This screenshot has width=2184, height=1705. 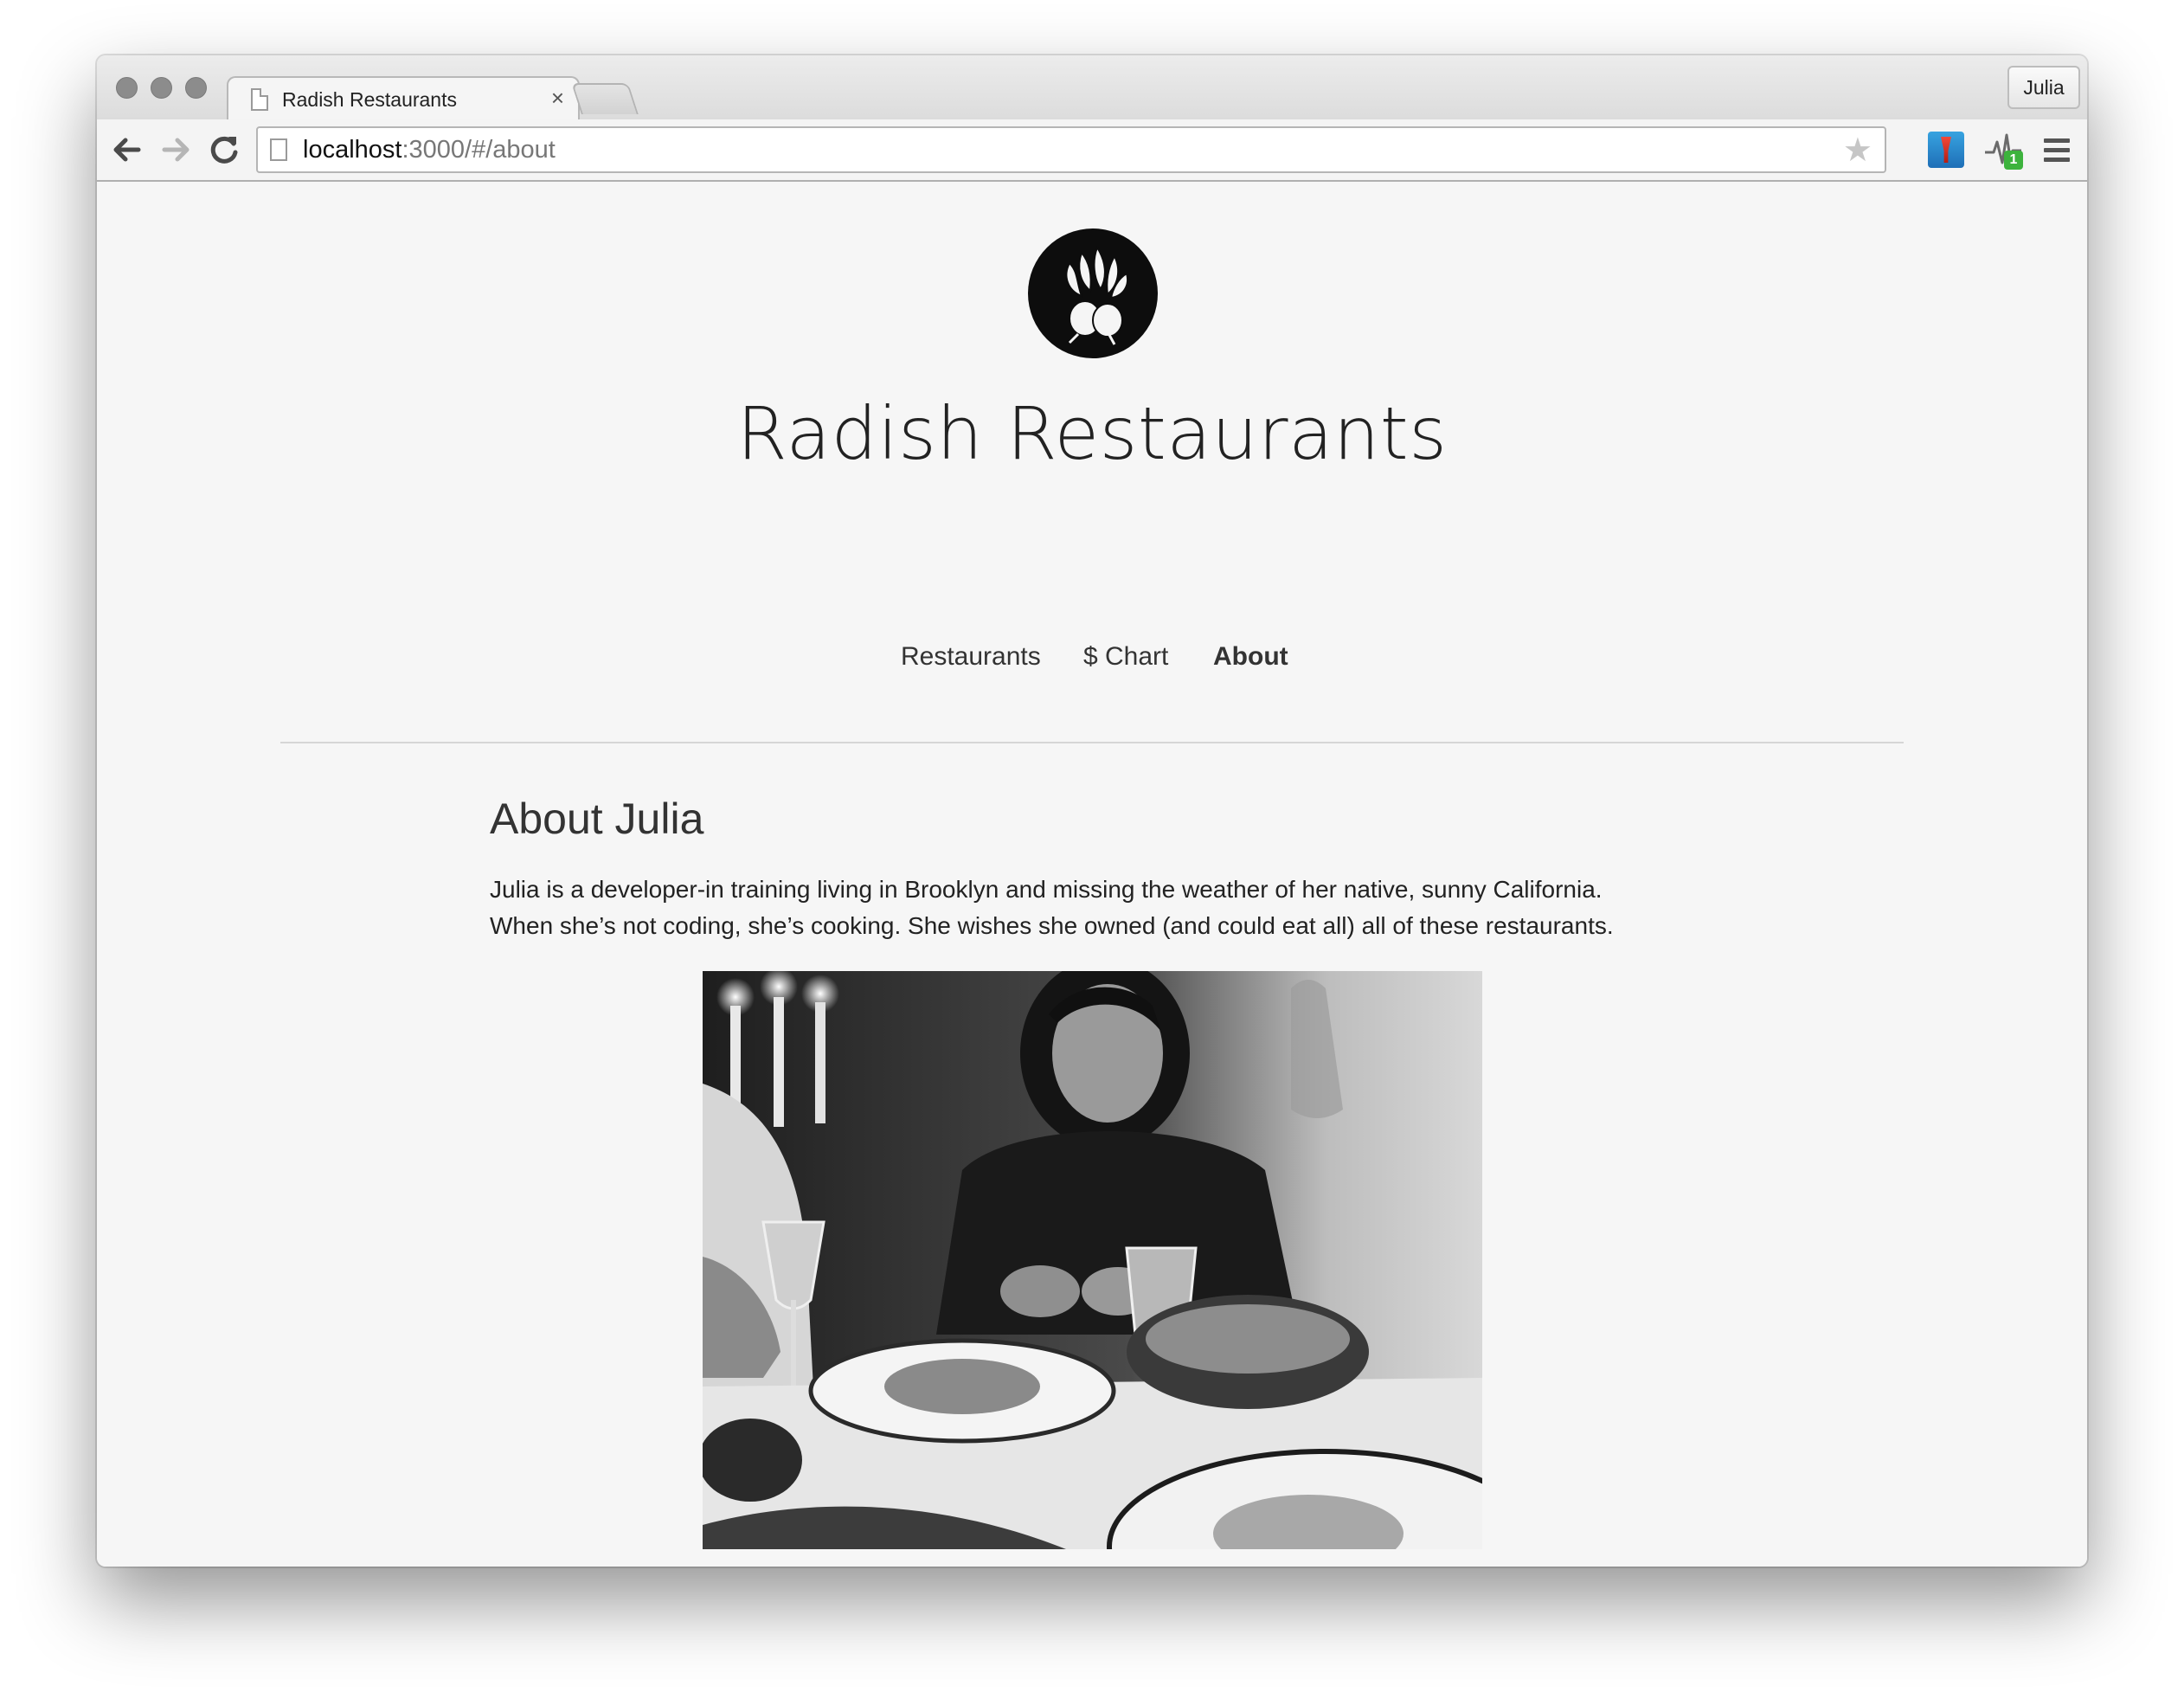 What do you see at coordinates (1092, 1260) in the screenshot?
I see `about-photo` at bounding box center [1092, 1260].